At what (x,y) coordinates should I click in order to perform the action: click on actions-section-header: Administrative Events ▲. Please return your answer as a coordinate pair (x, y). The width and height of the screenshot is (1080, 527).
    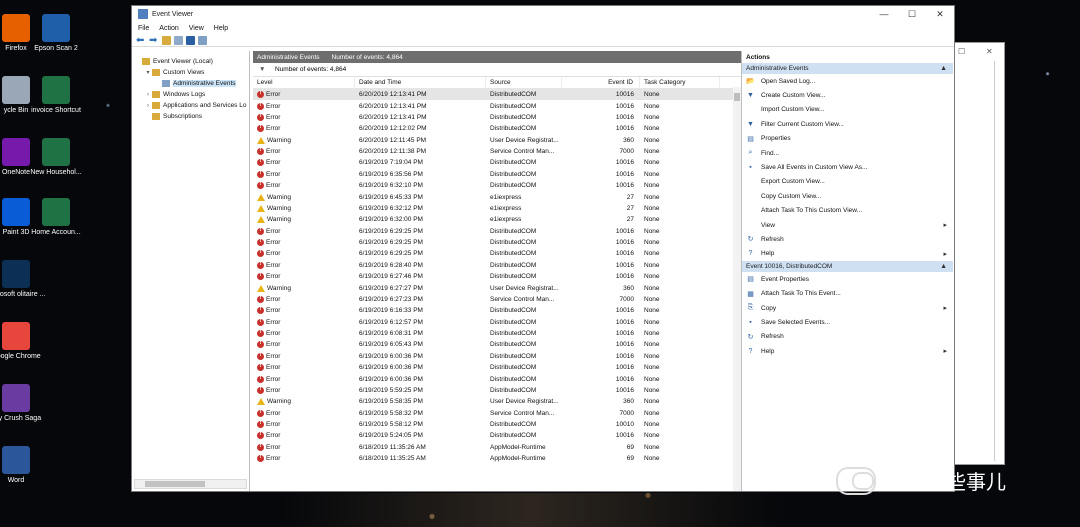
    Looking at the image, I should click on (847, 68).